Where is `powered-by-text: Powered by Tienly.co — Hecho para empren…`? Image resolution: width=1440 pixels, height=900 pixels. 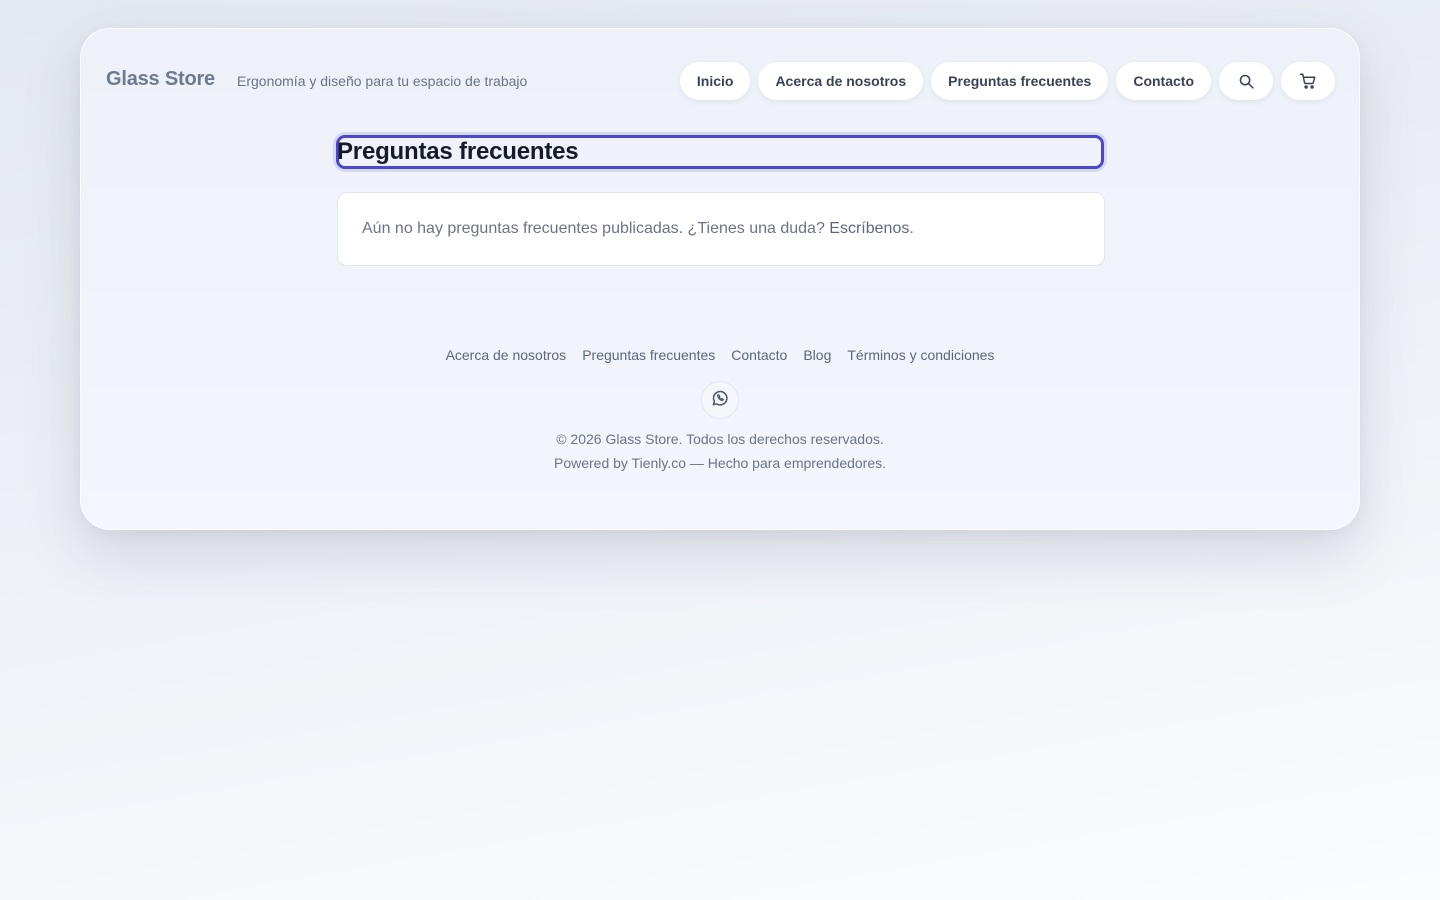 powered-by-text: Powered by Tienly.co — Hecho para empren… is located at coordinates (720, 463).